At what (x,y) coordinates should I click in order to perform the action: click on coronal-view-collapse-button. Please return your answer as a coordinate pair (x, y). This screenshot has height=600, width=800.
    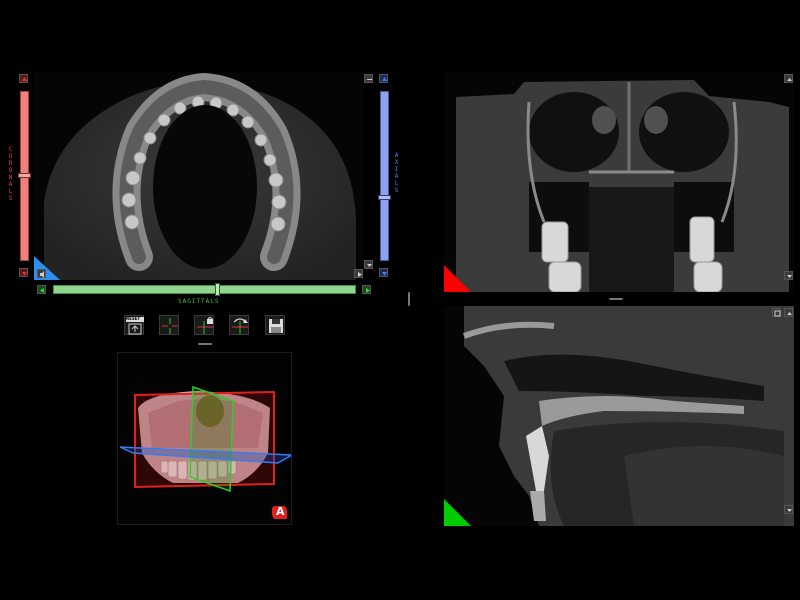
    Looking at the image, I should click on (788, 275).